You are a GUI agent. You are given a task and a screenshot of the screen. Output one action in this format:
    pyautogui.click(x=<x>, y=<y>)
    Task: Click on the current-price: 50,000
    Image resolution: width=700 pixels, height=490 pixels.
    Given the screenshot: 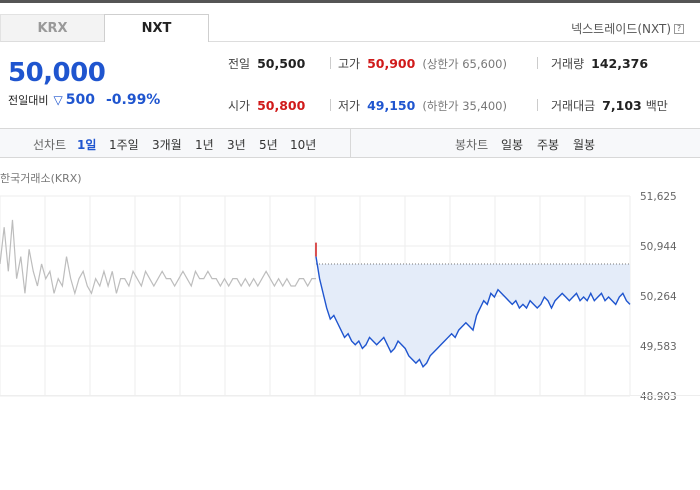 What is the action you would take?
    pyautogui.click(x=57, y=73)
    